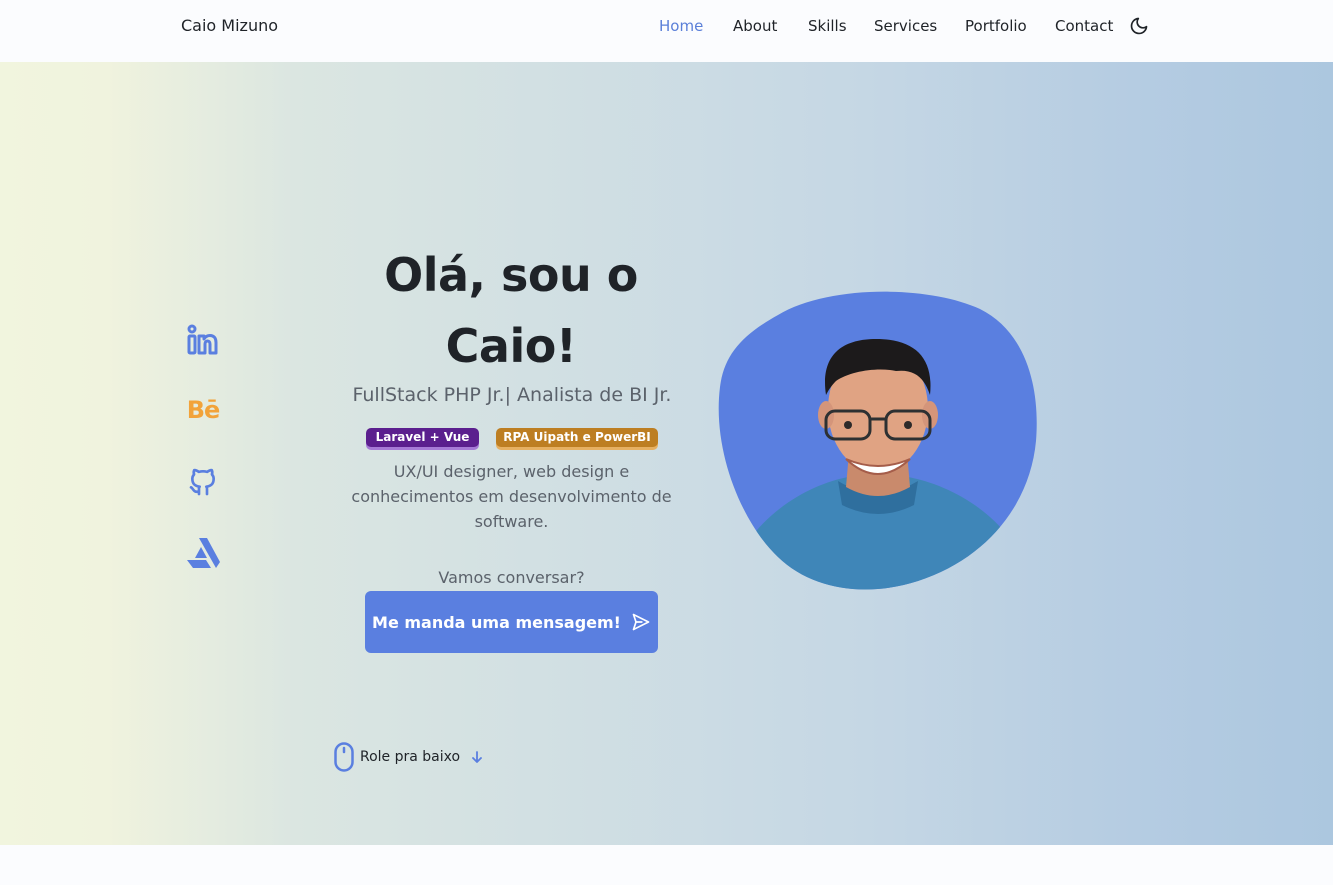  What do you see at coordinates (422, 437) in the screenshot?
I see `badge-laravel: Laravel + Vue` at bounding box center [422, 437].